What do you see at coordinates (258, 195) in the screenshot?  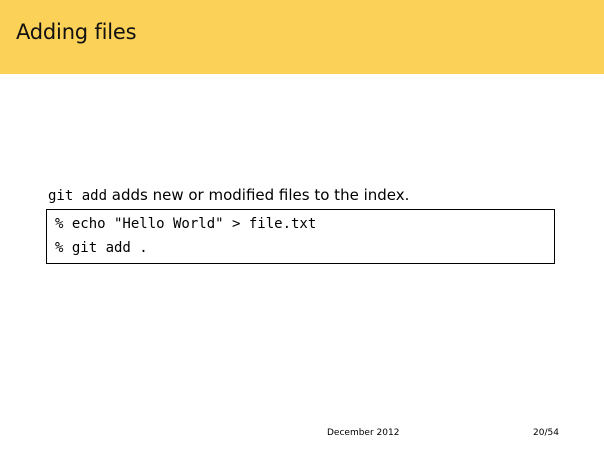 I see `intro-text: adds new or modified files to the index.` at bounding box center [258, 195].